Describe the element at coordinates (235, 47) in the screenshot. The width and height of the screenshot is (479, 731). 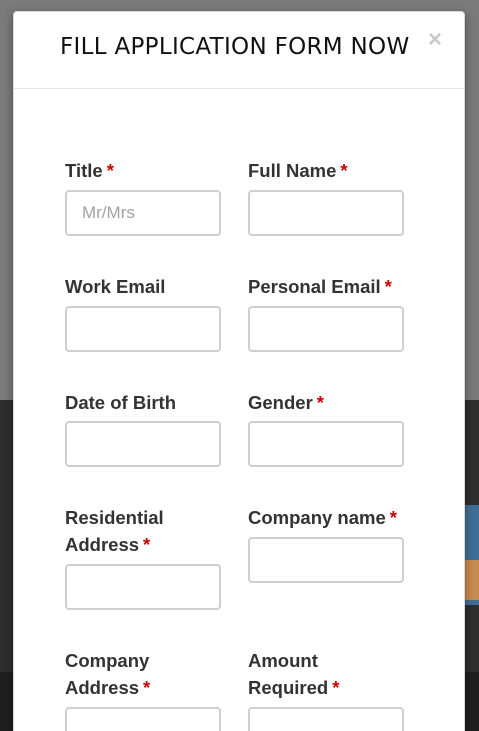
I see `modal-title: FILL APPLICATION FORM NOW` at that location.